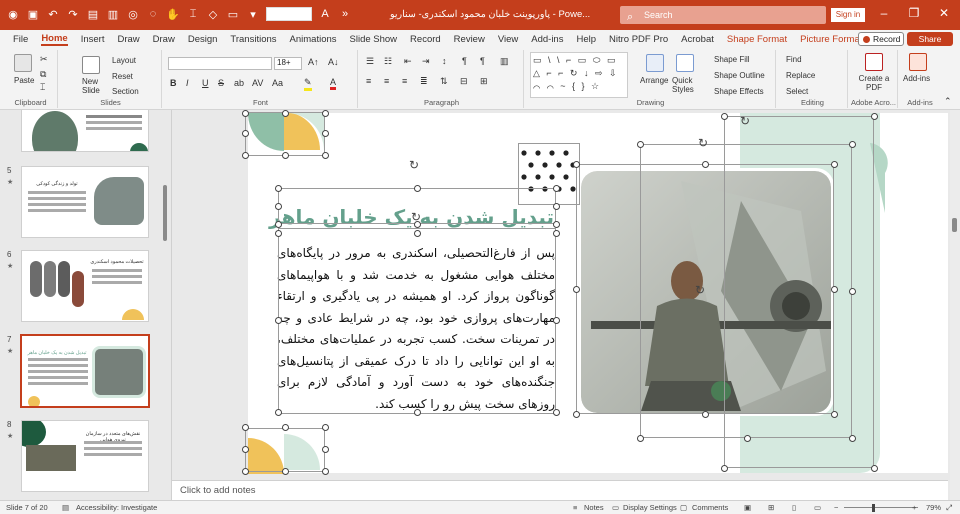  I want to click on strikethrough-button: S, so click(221, 83).